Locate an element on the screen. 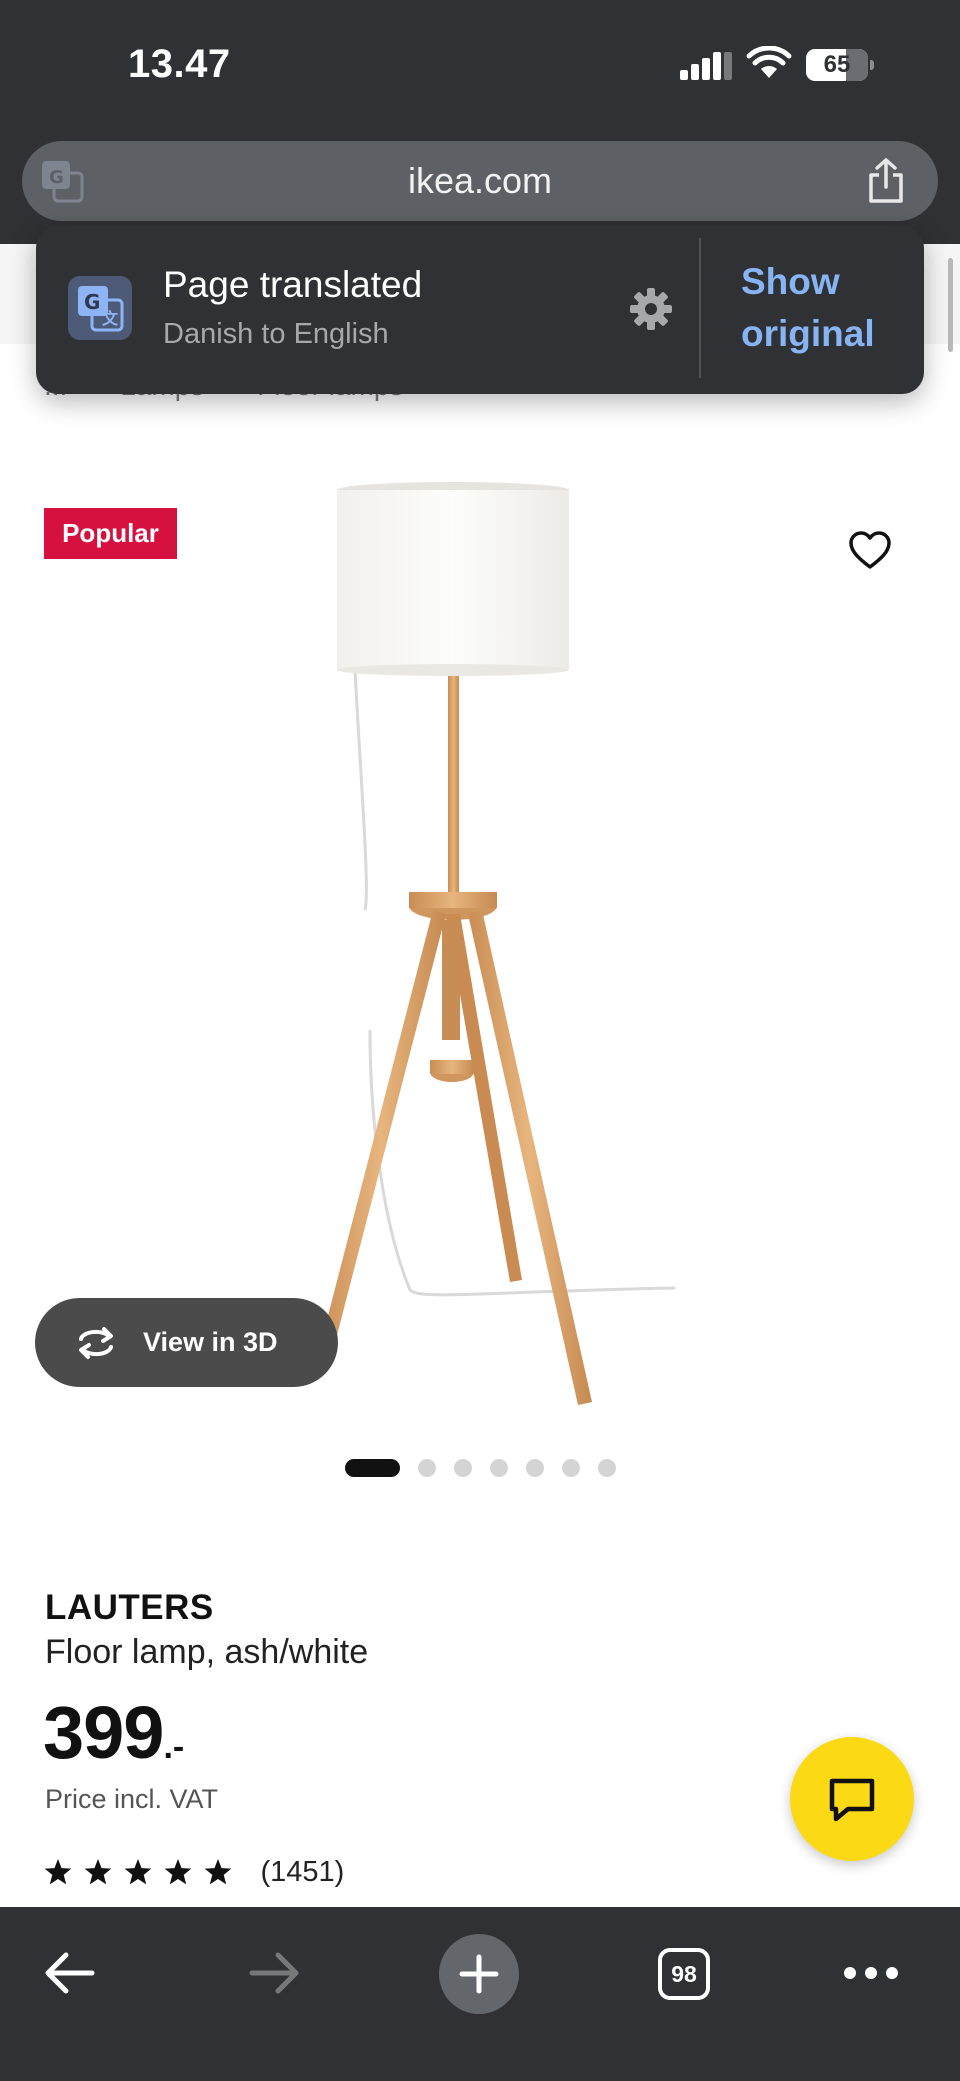 The image size is (960, 2081). google-translate-icon: G 文 is located at coordinates (100, 308).